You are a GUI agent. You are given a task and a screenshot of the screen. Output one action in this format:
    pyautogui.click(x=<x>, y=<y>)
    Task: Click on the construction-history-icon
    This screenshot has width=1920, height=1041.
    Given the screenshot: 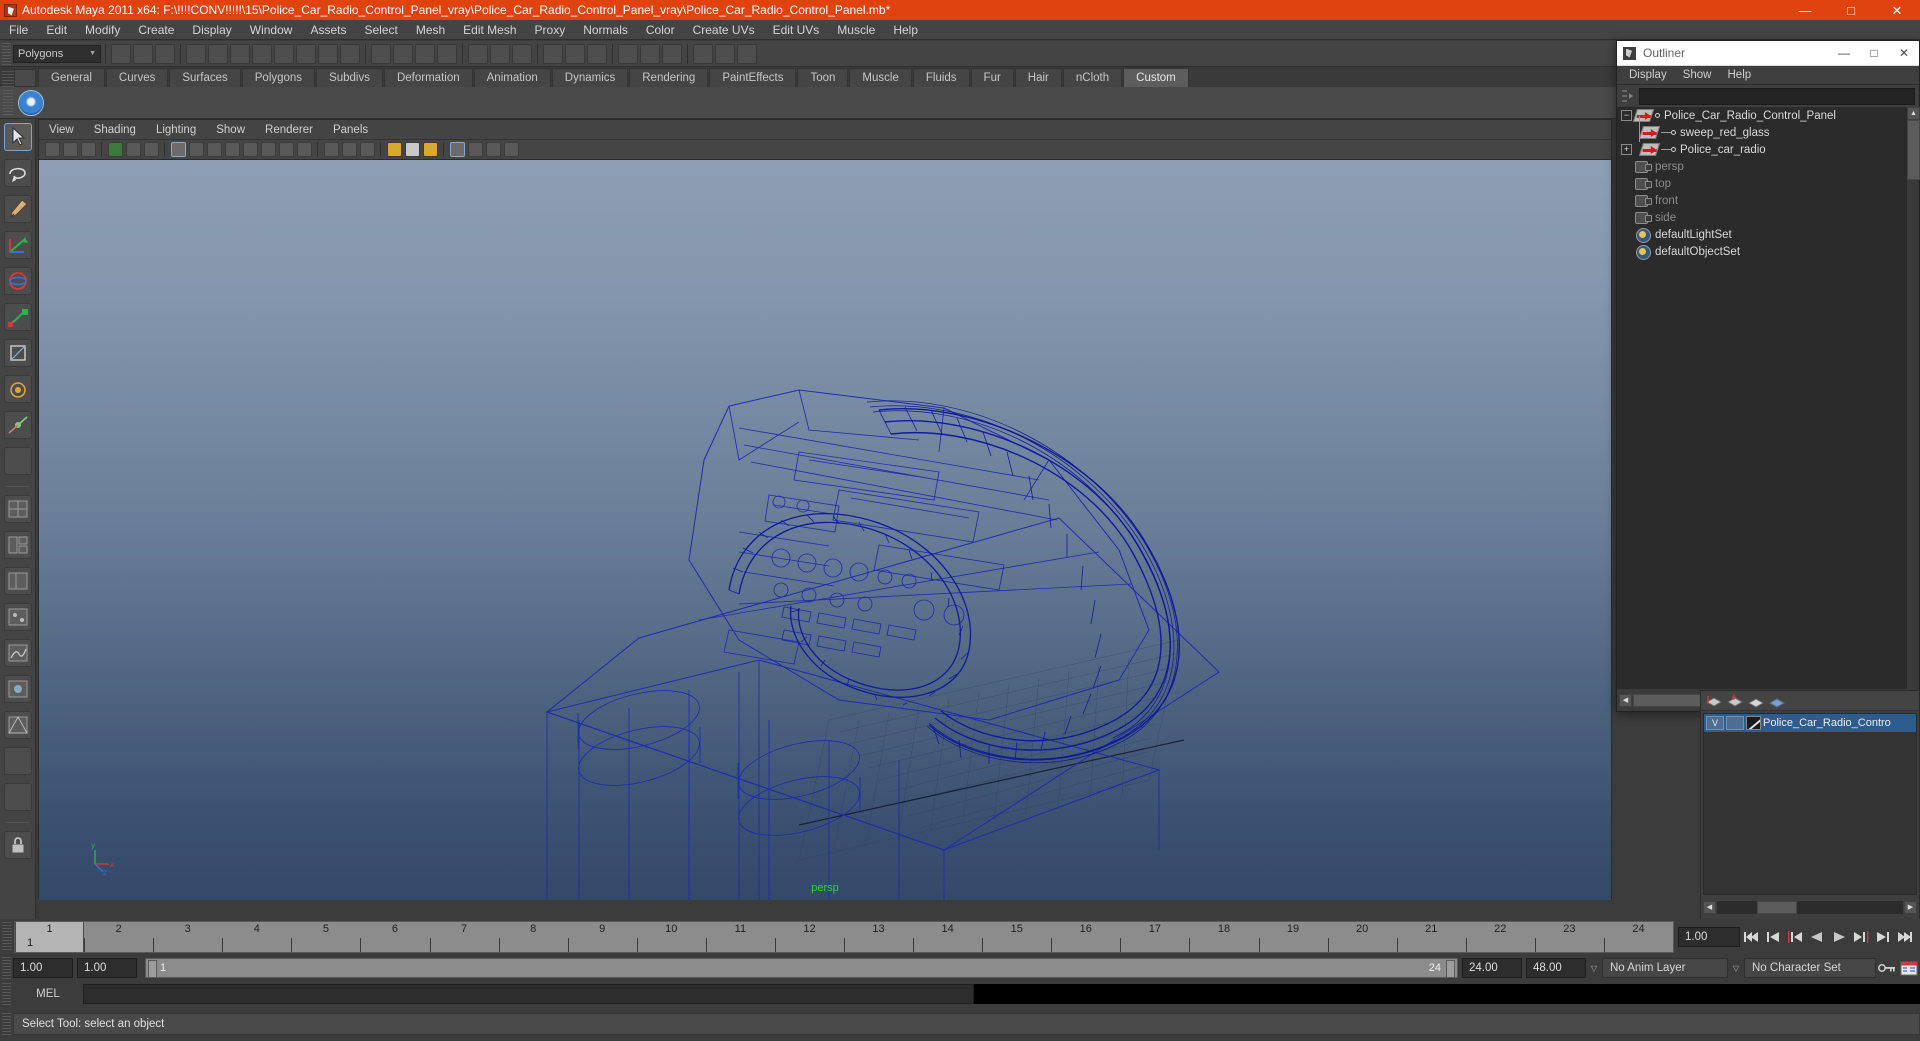 What is the action you would take?
    pyautogui.click(x=597, y=53)
    